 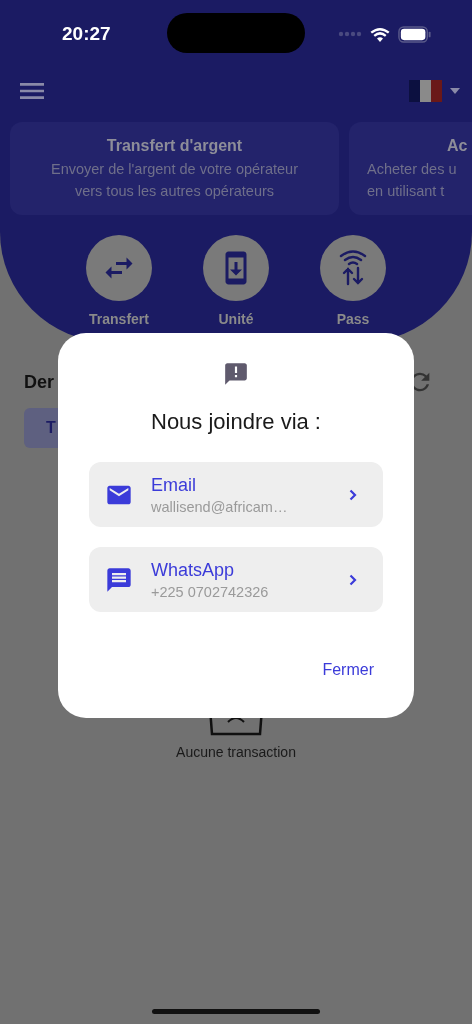 I want to click on contact-option: WhatsApp +225 0702742326, so click(x=236, y=579).